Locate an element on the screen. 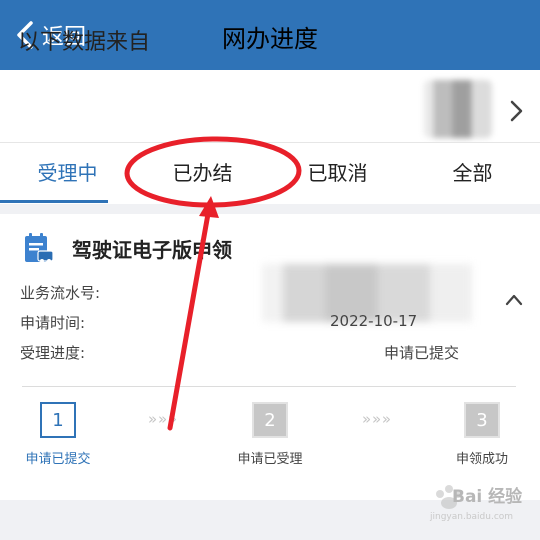 Image resolution: width=540 pixels, height=540 pixels. apply-time-value: 2022-10-17 is located at coordinates (374, 321).